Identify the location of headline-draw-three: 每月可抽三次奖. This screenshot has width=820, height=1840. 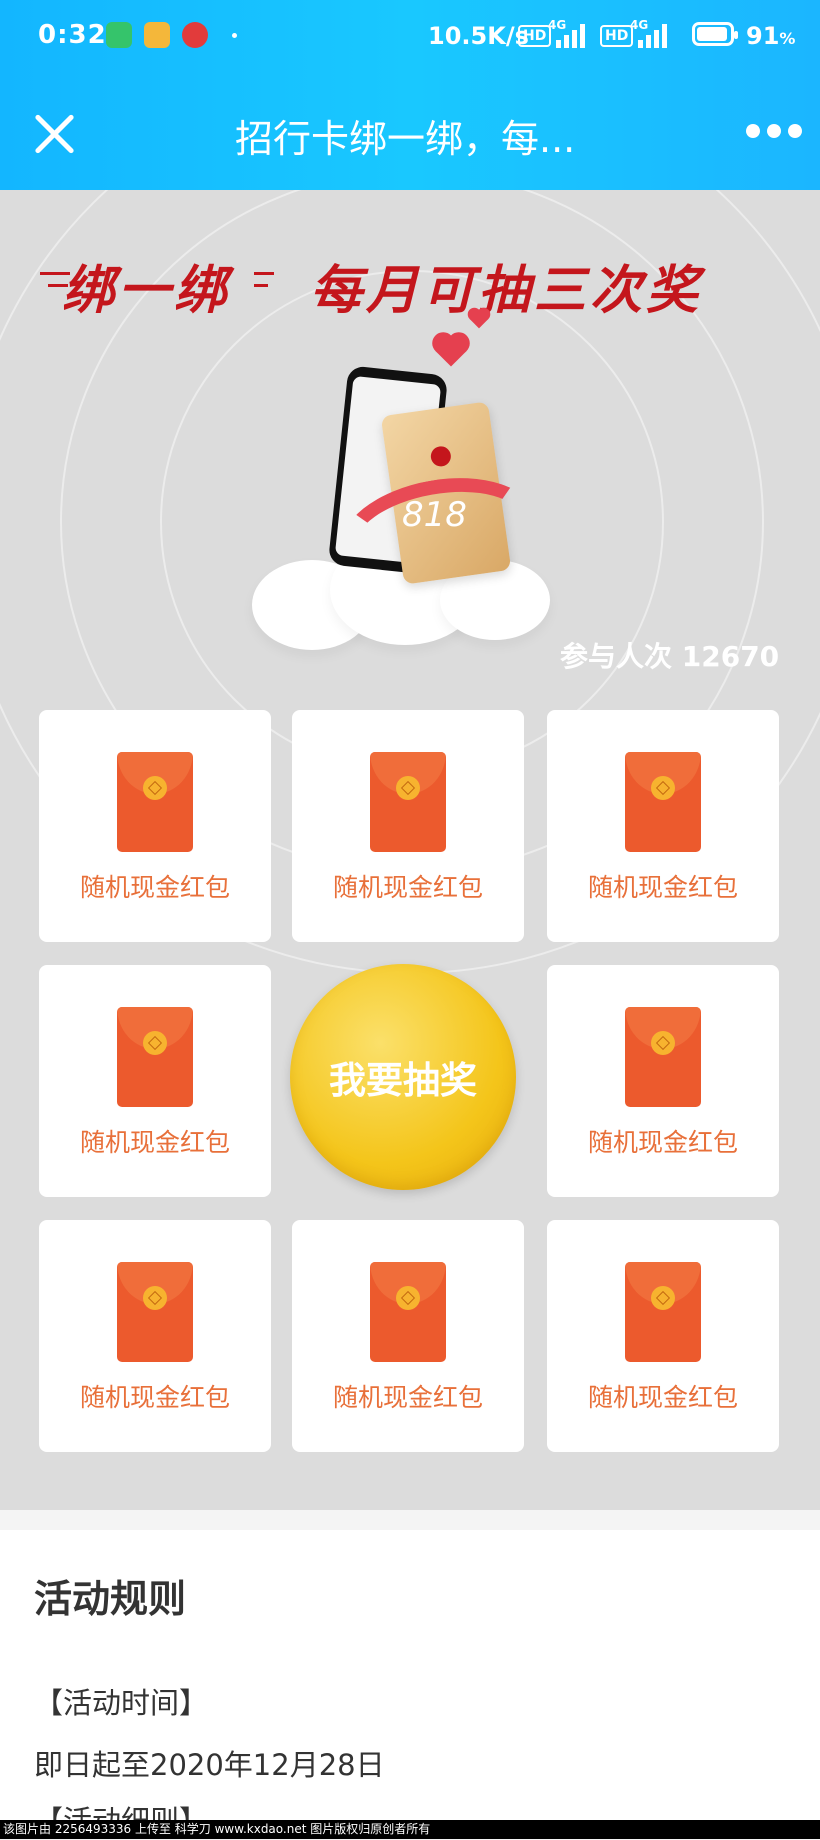
(506, 291).